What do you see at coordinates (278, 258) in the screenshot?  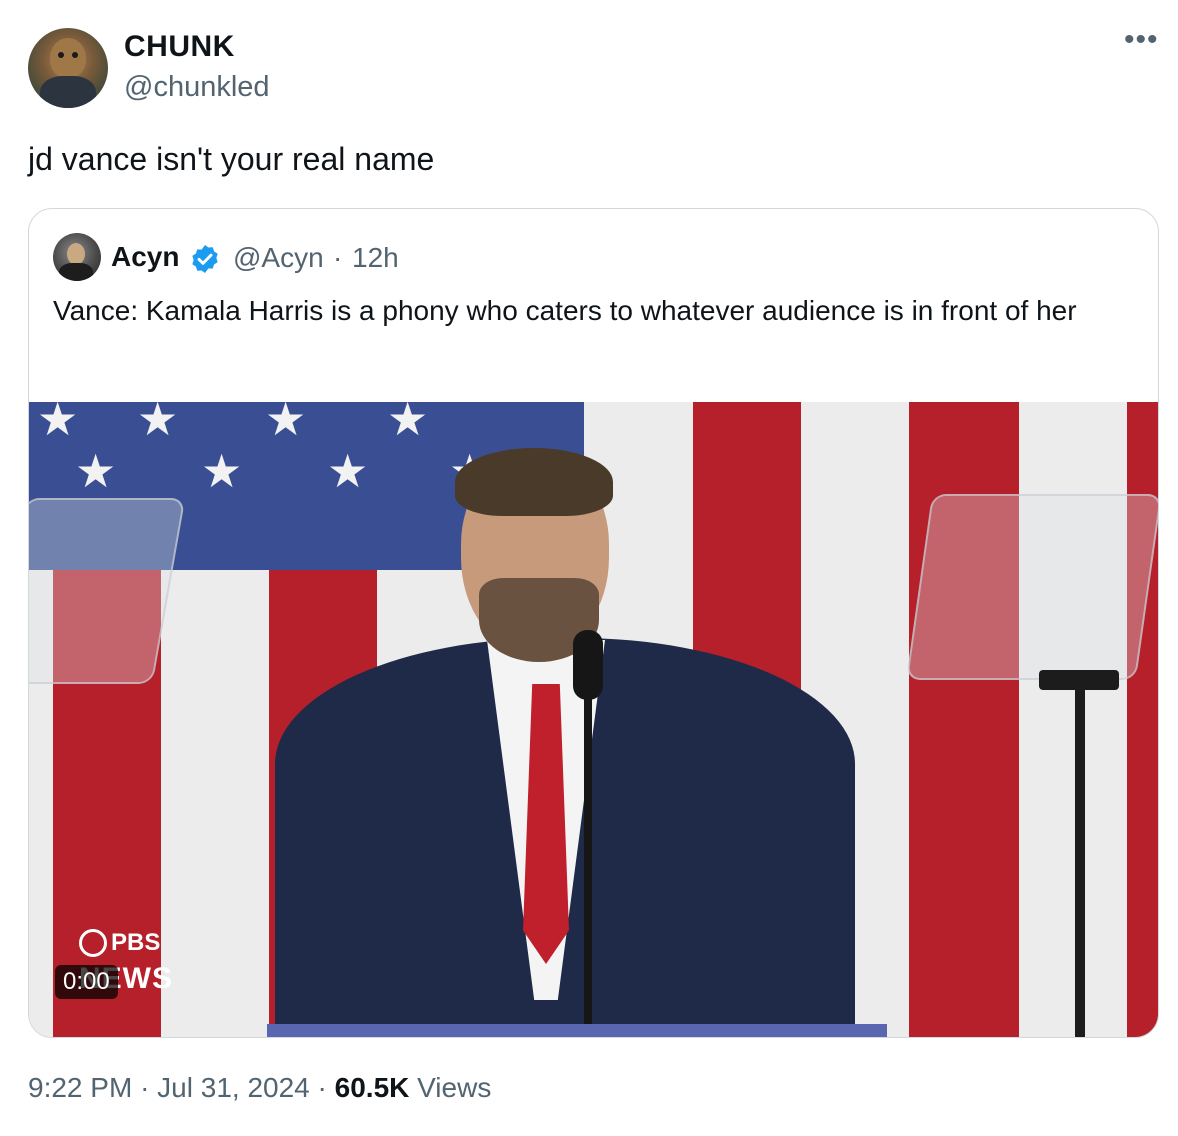 I see `quoted-author-handle: @Acyn` at bounding box center [278, 258].